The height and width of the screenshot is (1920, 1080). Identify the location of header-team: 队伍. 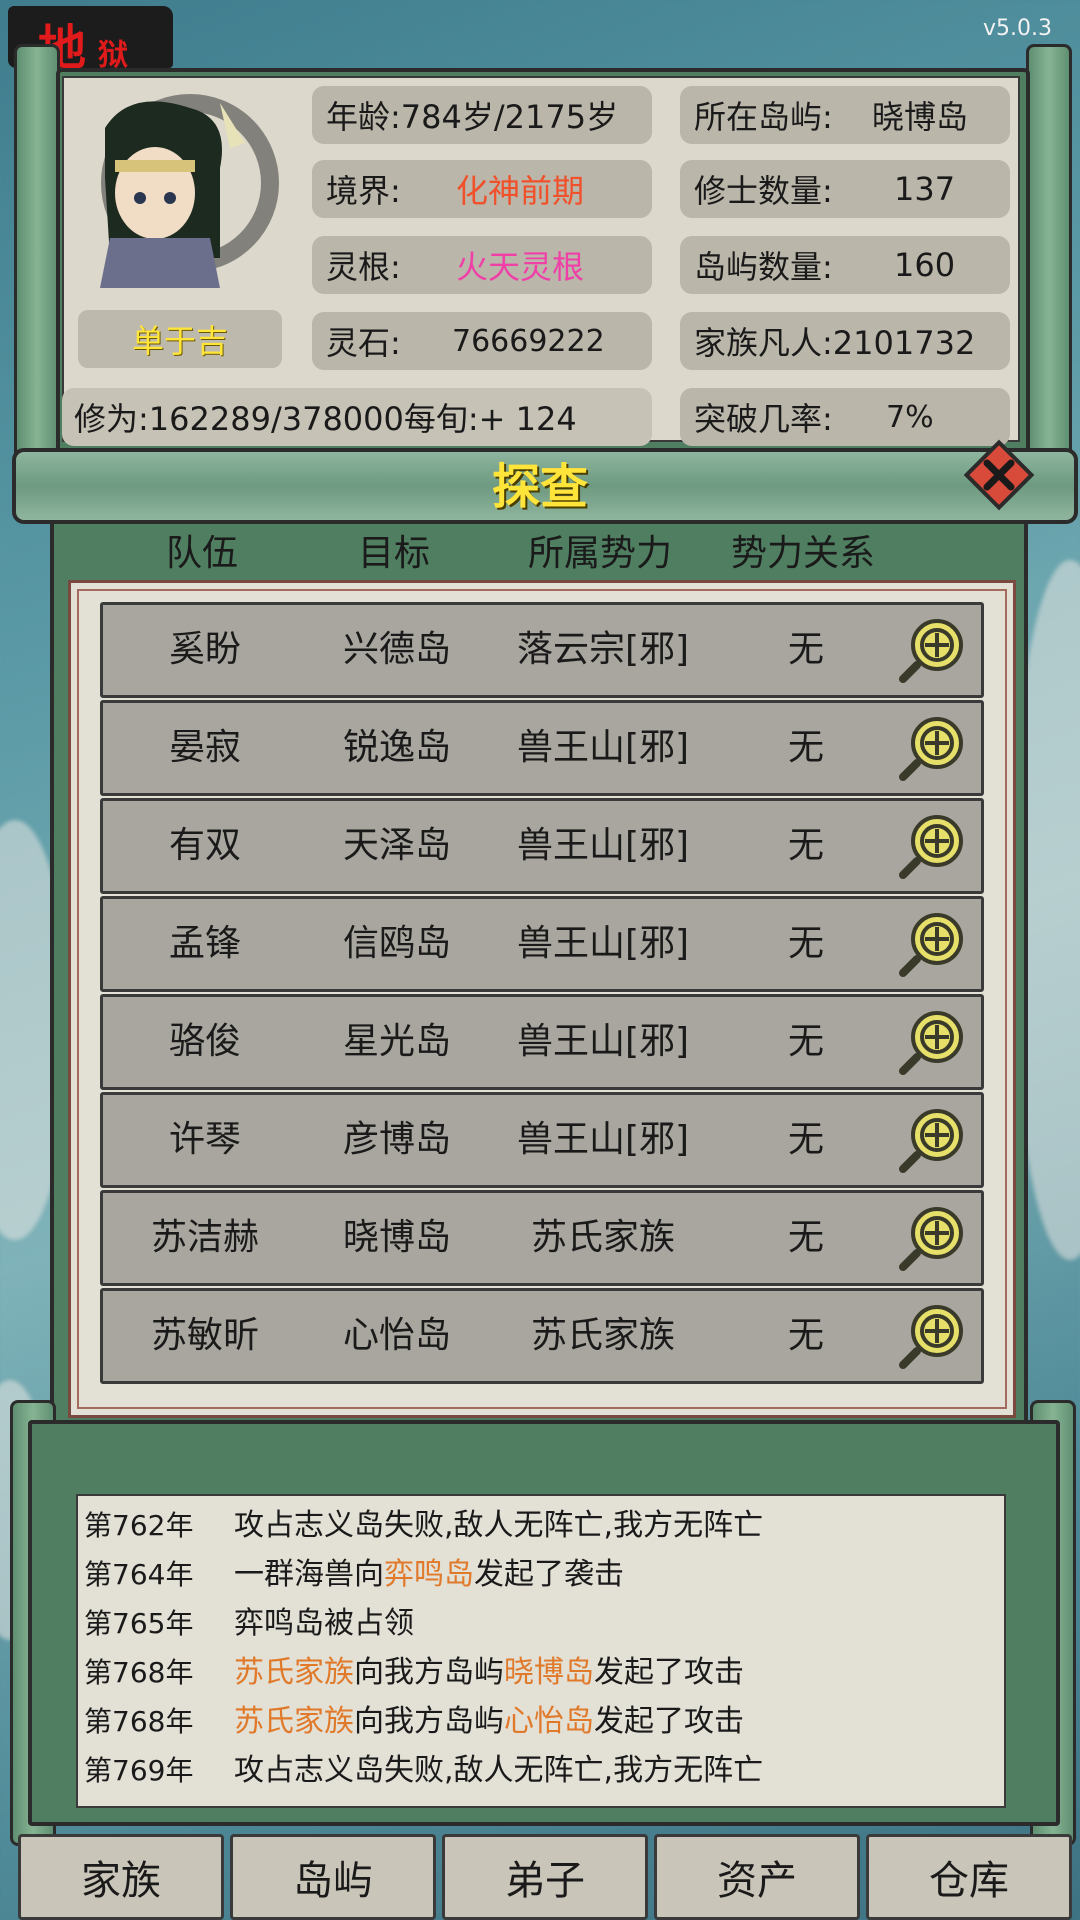
(202, 553).